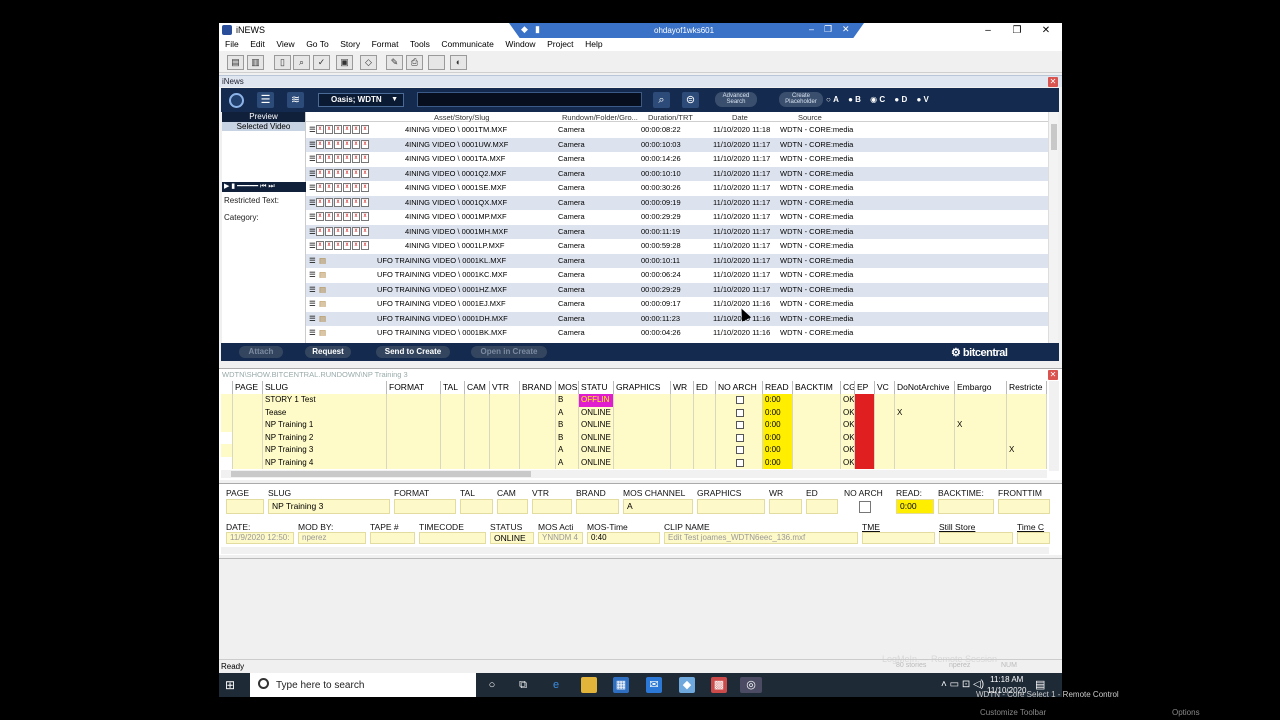 The width and height of the screenshot is (1280, 720). What do you see at coordinates (414, 387) in the screenshot?
I see `rundown-col-header: FORMAT` at bounding box center [414, 387].